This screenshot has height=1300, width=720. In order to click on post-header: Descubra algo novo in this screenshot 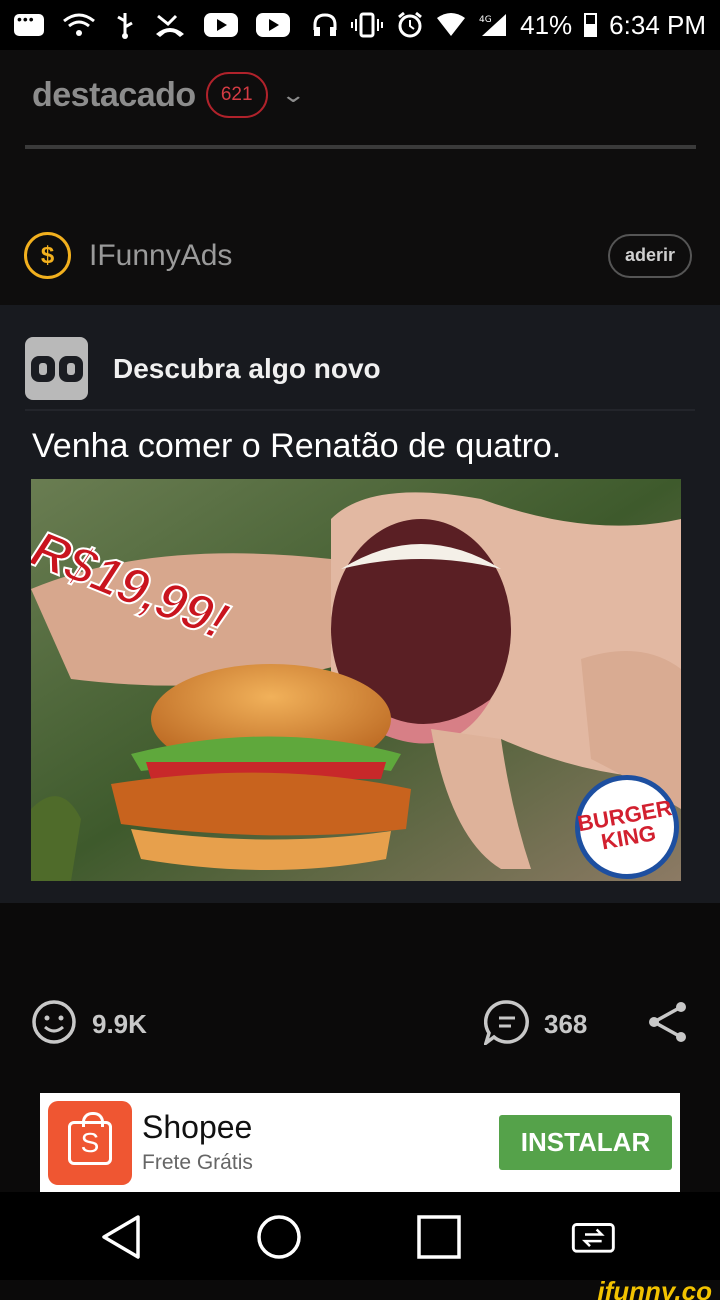, I will do `click(203, 368)`.